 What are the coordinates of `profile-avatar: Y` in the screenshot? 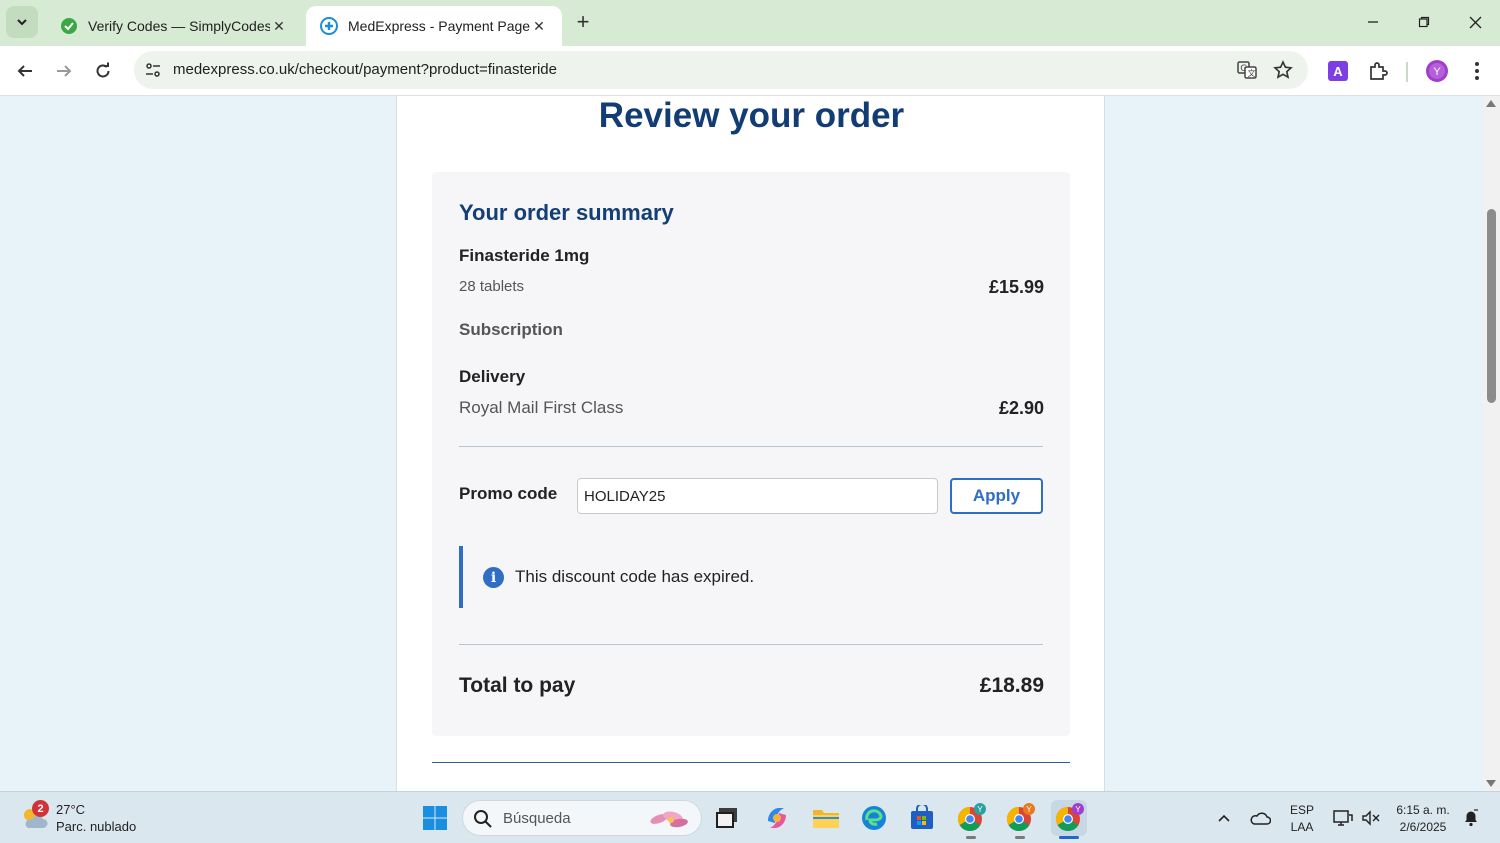 It's located at (1437, 71).